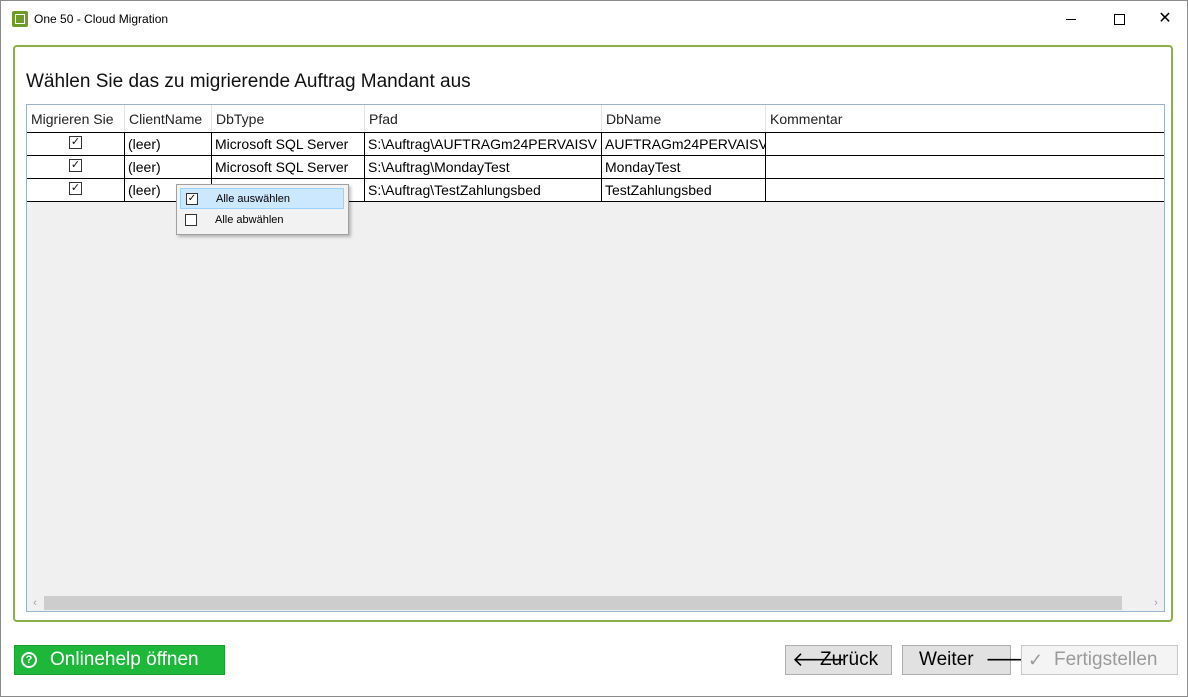 The height and width of the screenshot is (697, 1188). What do you see at coordinates (849, 659) in the screenshot?
I see `back-label: Zurück` at bounding box center [849, 659].